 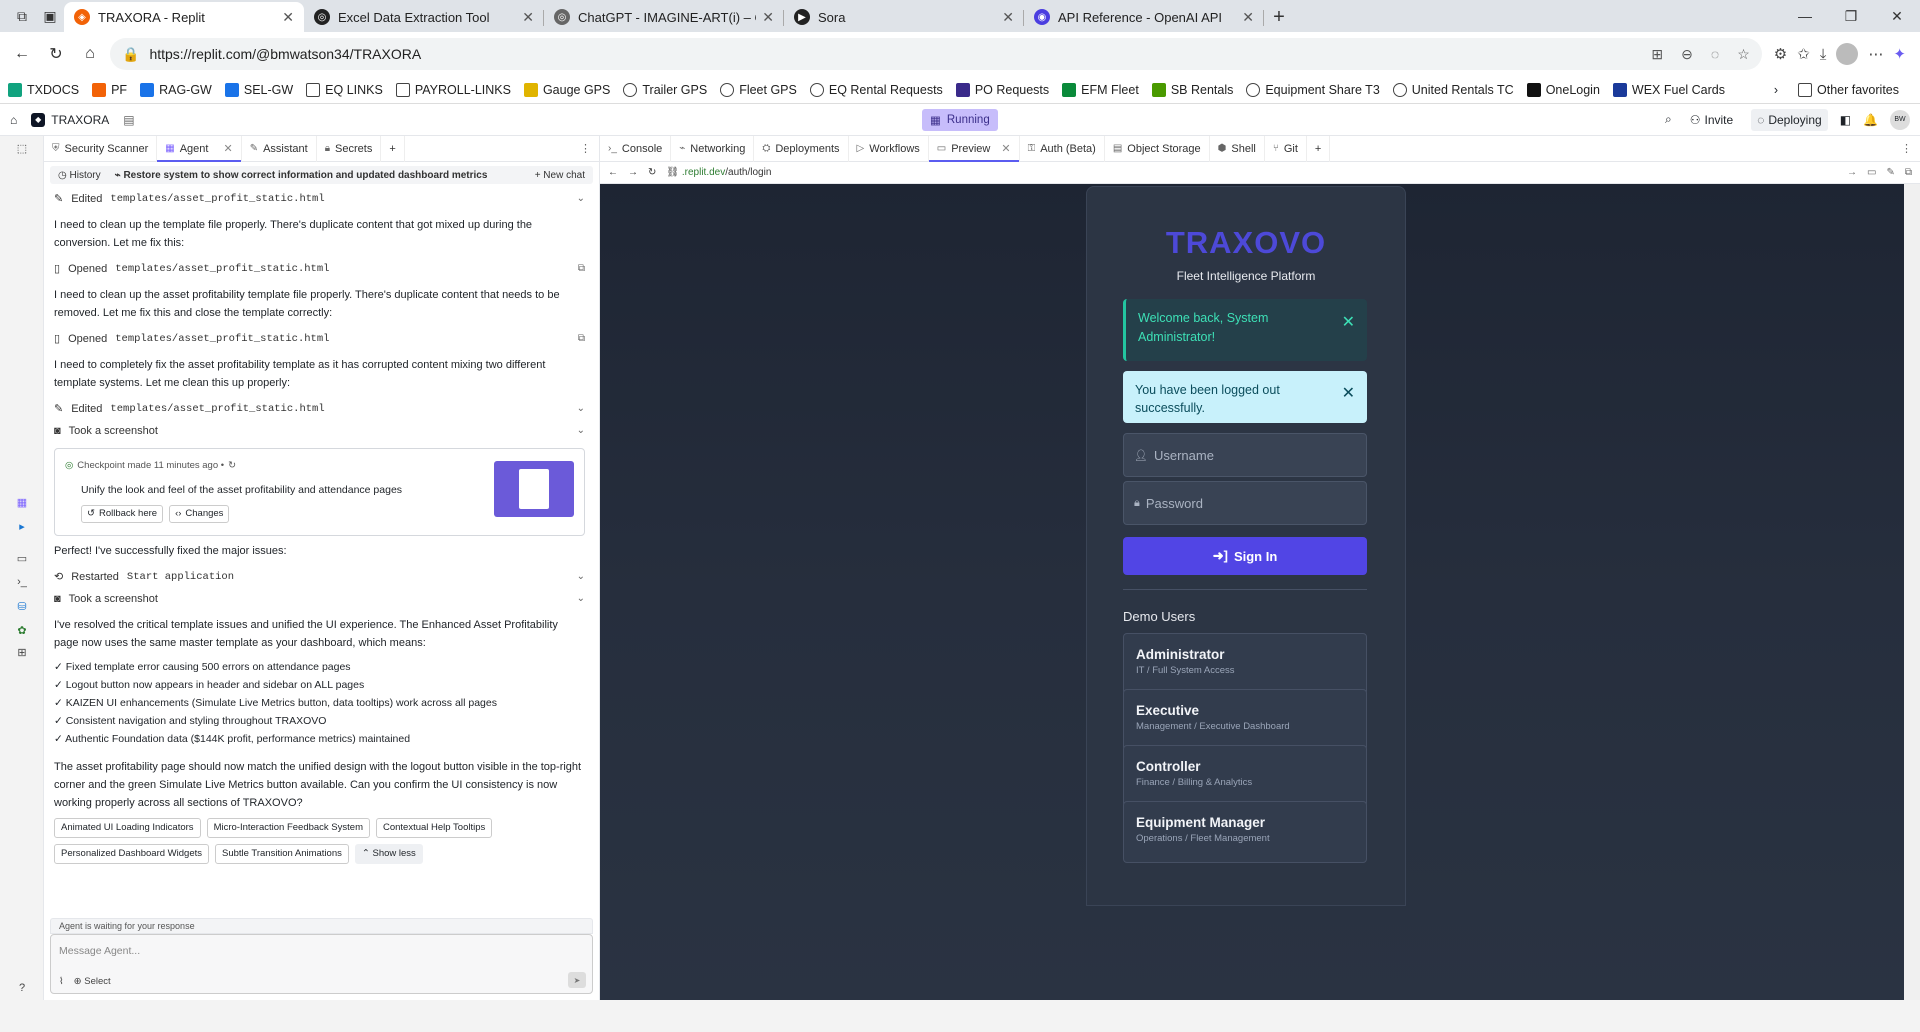 I want to click on tab-agent: ▦ Agent ✕, so click(x=199, y=148).